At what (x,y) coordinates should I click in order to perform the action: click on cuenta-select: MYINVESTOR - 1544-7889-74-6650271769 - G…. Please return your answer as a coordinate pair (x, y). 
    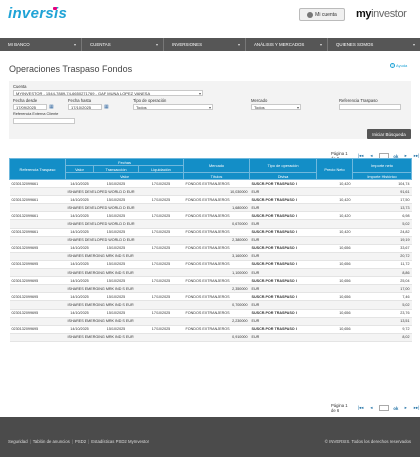
    Looking at the image, I should click on (108, 93).